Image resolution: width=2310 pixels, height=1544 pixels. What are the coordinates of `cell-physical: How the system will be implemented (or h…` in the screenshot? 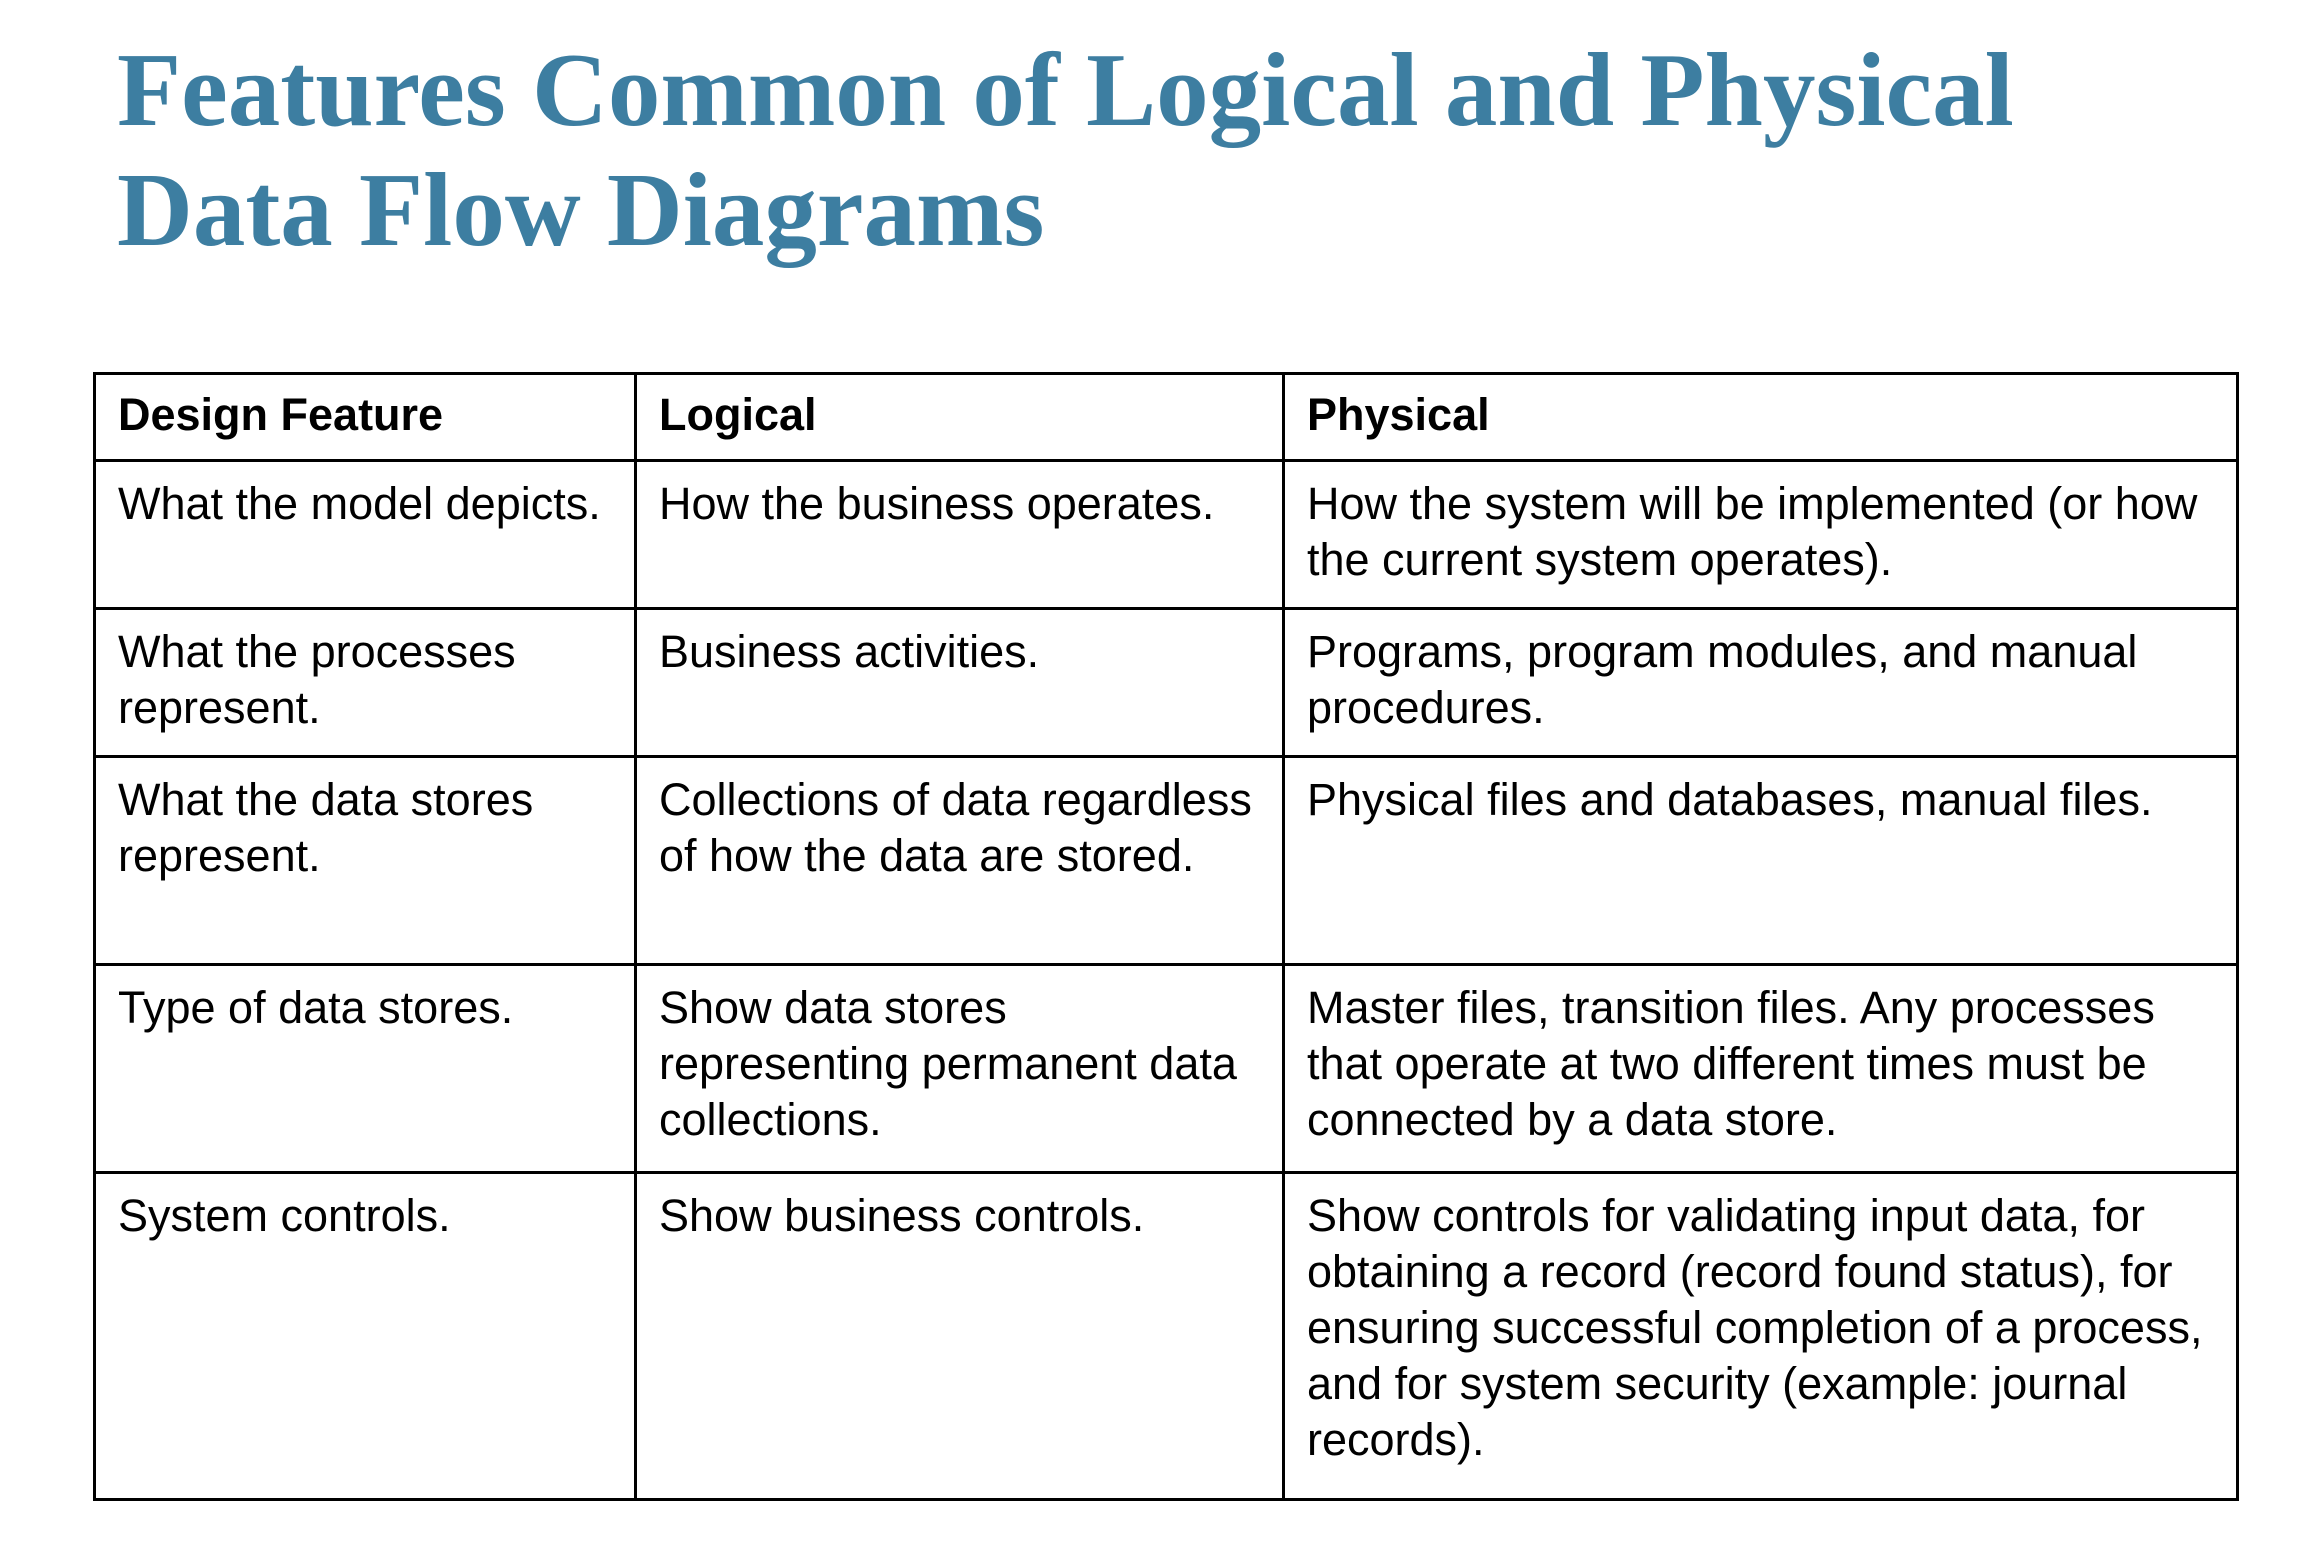 It's located at (1760, 534).